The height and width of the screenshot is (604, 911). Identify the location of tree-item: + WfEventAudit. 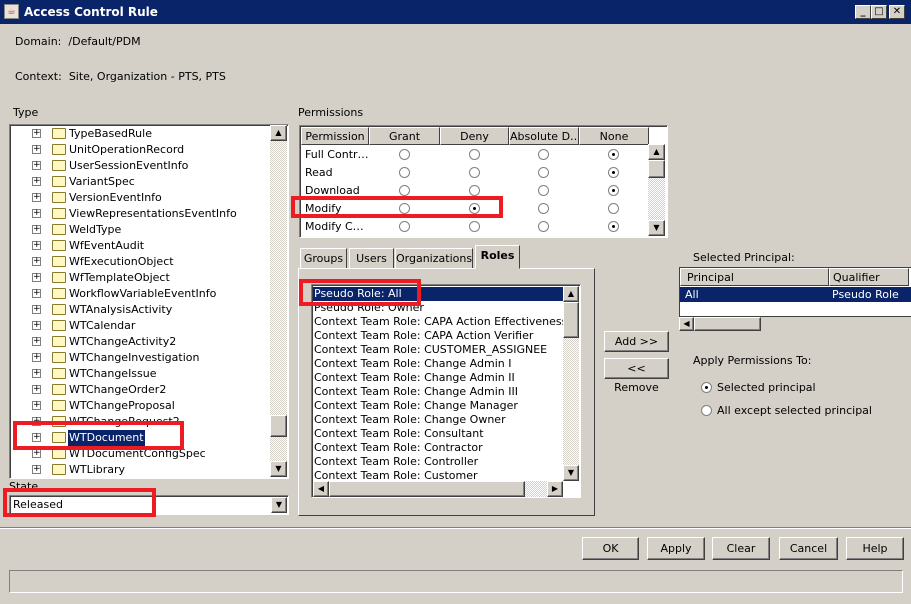
(140, 246).